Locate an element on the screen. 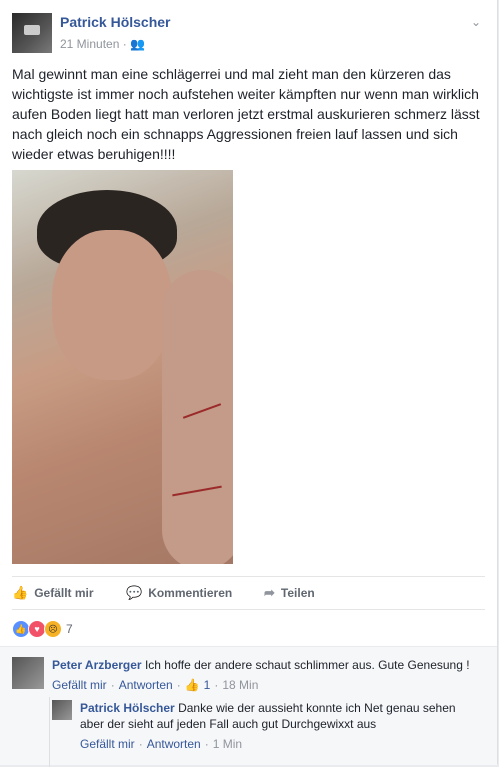 This screenshot has height=767, width=499. reply-time: 1 Min is located at coordinates (227, 744).